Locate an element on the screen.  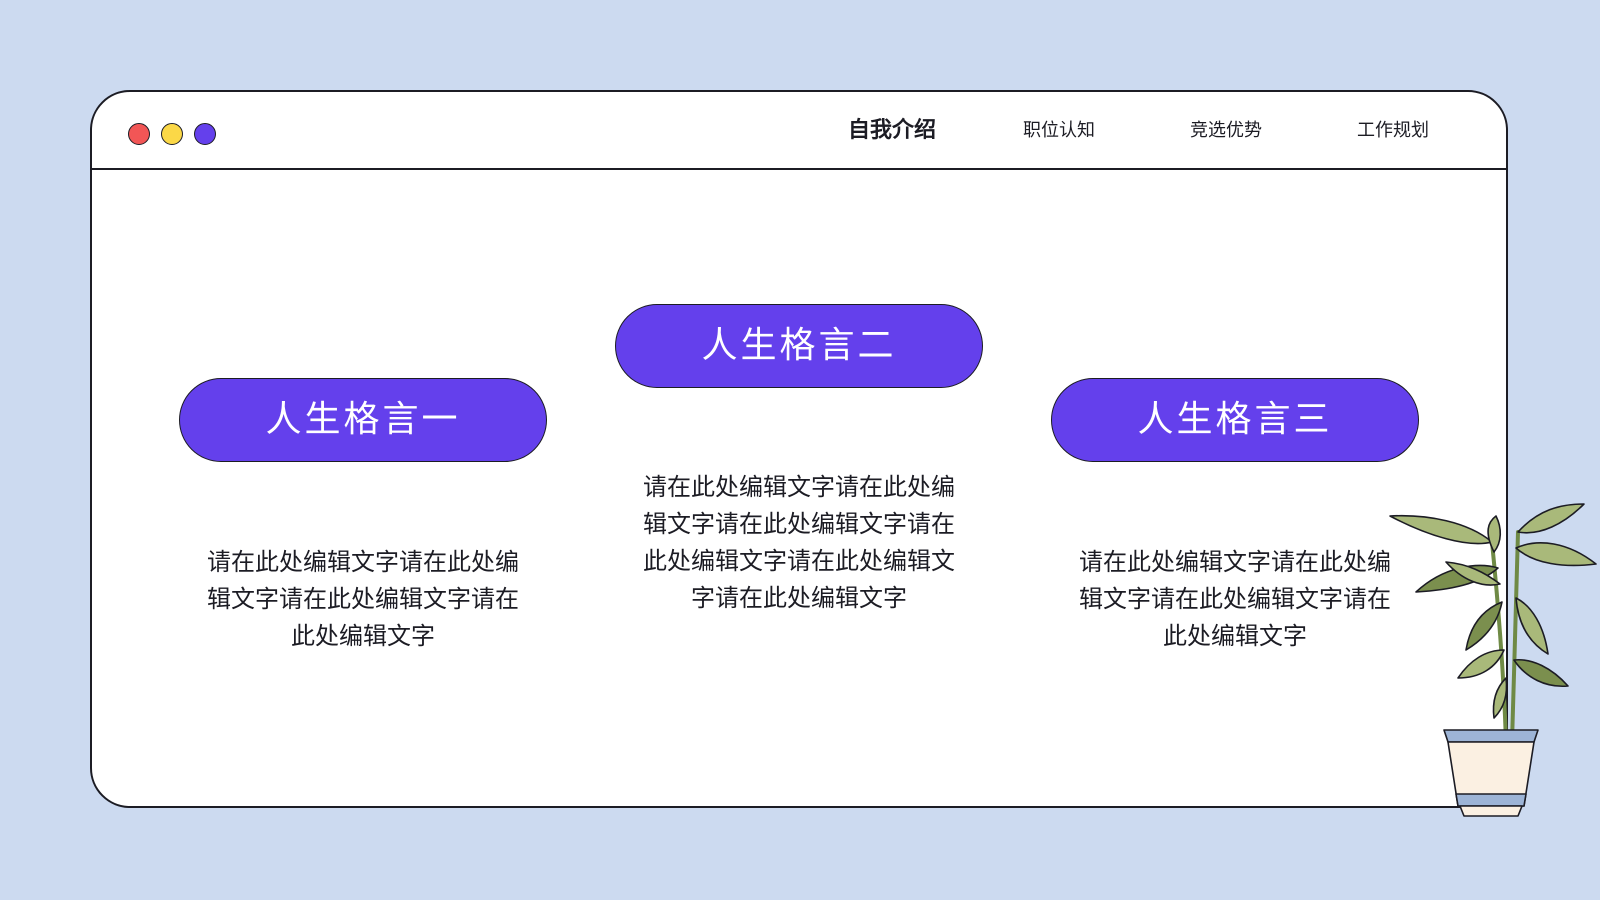
motto-title-2: 人生格言二 is located at coordinates (799, 346).